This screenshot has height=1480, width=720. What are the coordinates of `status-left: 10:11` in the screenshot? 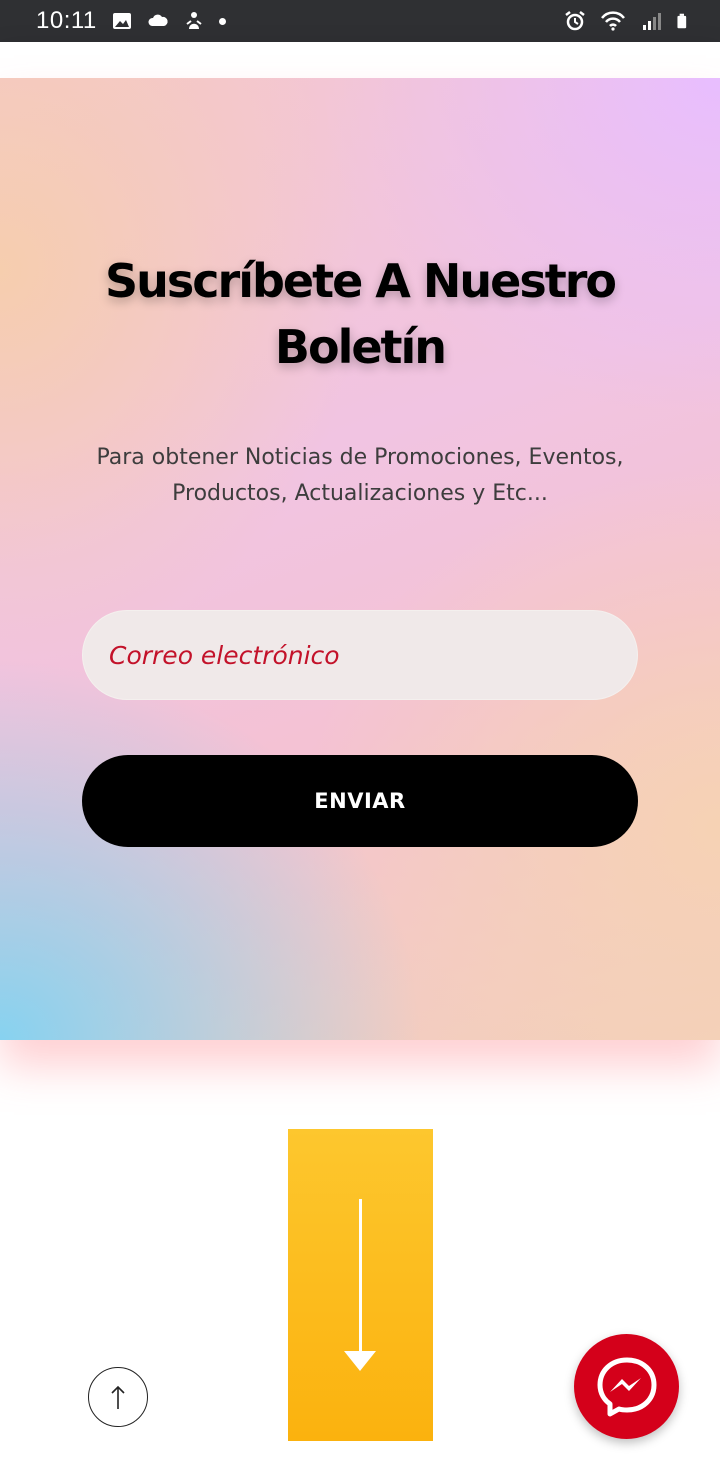 It's located at (131, 21).